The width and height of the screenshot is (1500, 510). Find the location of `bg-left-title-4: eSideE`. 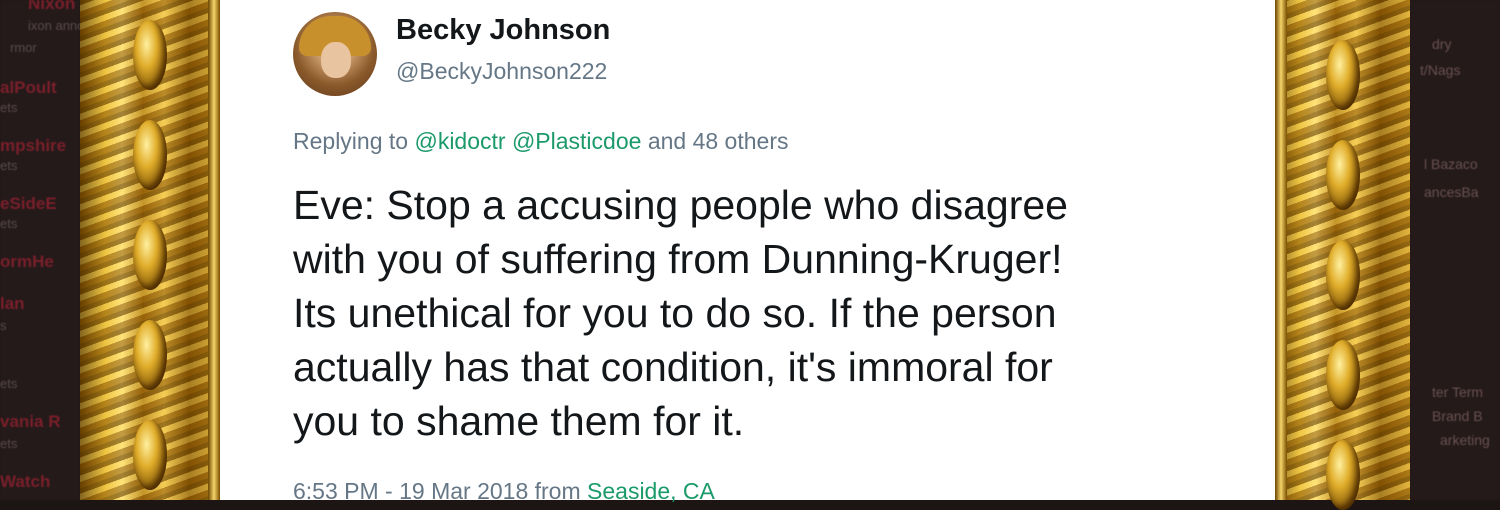

bg-left-title-4: eSideE is located at coordinates (28, 203).